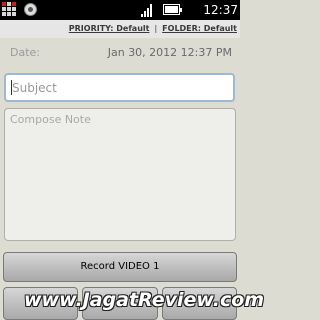 This screenshot has height=320, width=320. I want to click on header-bar: PRIORITY: Default | FOLDER: Default, so click(120, 29).